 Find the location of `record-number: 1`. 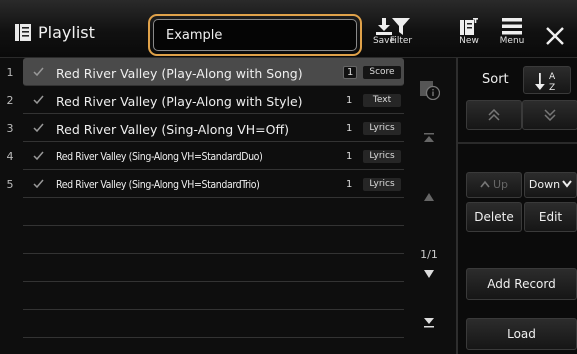

record-number: 1 is located at coordinates (10, 72).